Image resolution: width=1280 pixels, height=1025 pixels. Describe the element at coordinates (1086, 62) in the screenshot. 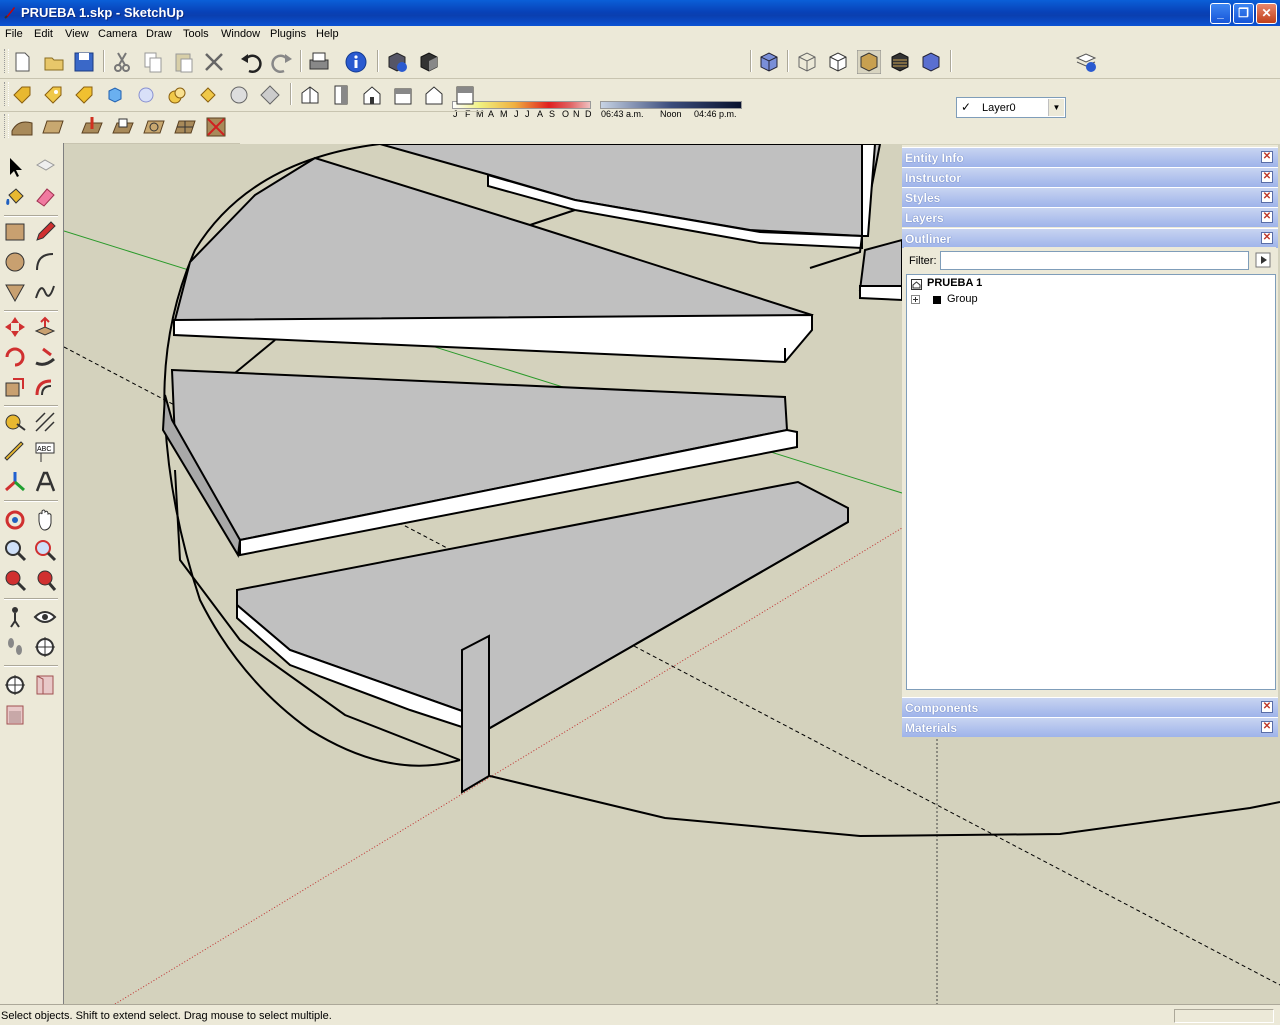

I see `layer-manager-icon` at that location.